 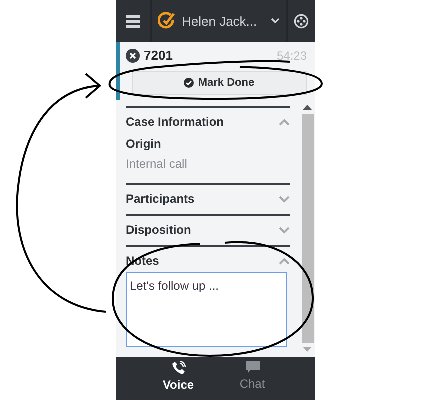 What do you see at coordinates (118, 71) in the screenshot?
I see `active-call-stripe` at bounding box center [118, 71].